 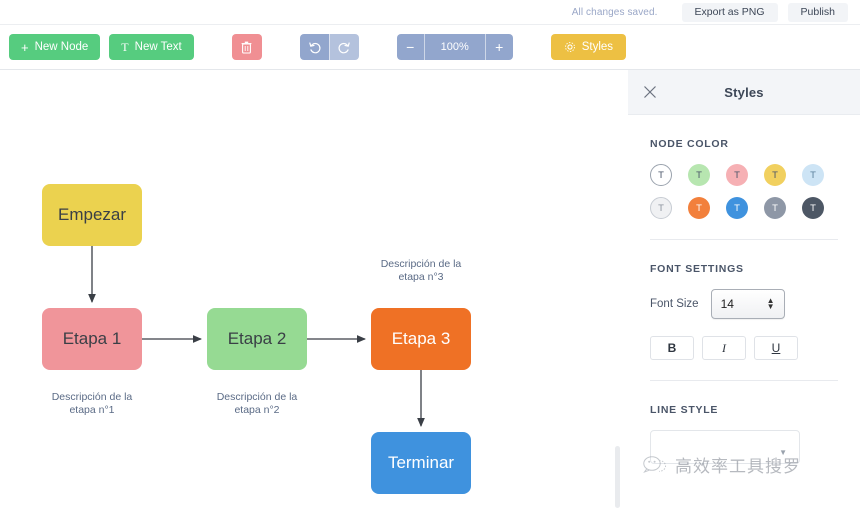 I want to click on redo-icon, so click(x=344, y=47).